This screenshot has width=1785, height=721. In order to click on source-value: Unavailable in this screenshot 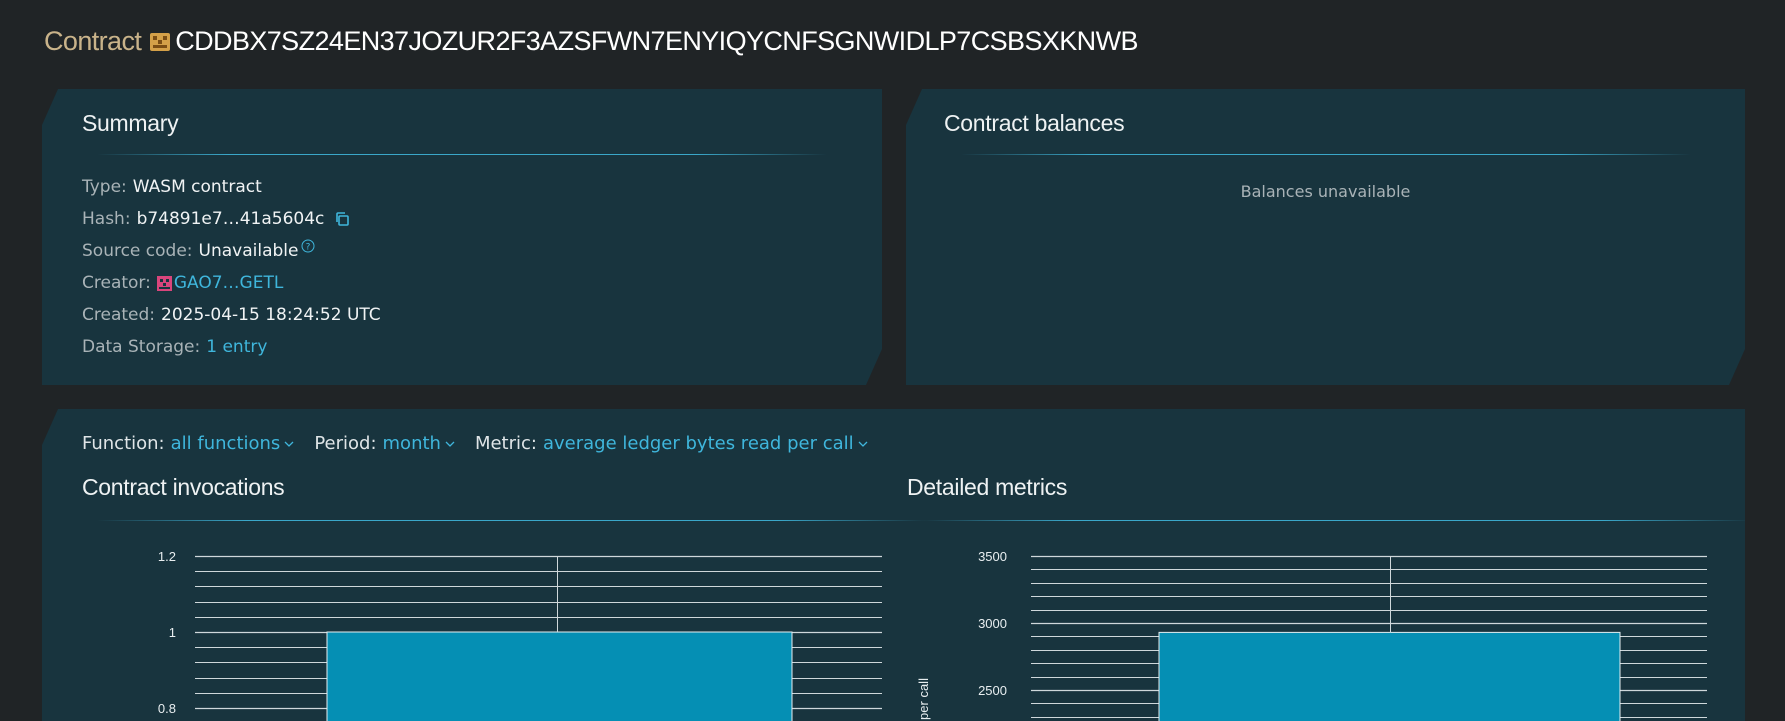, I will do `click(248, 251)`.